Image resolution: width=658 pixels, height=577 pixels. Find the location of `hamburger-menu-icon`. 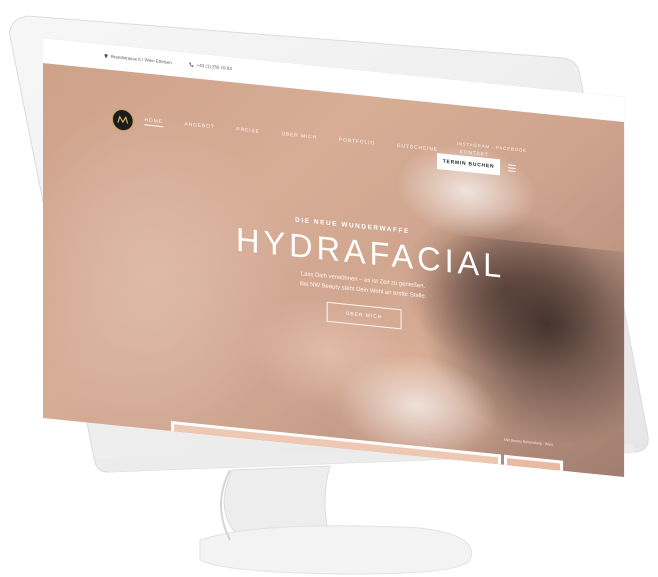

hamburger-menu-icon is located at coordinates (511, 168).